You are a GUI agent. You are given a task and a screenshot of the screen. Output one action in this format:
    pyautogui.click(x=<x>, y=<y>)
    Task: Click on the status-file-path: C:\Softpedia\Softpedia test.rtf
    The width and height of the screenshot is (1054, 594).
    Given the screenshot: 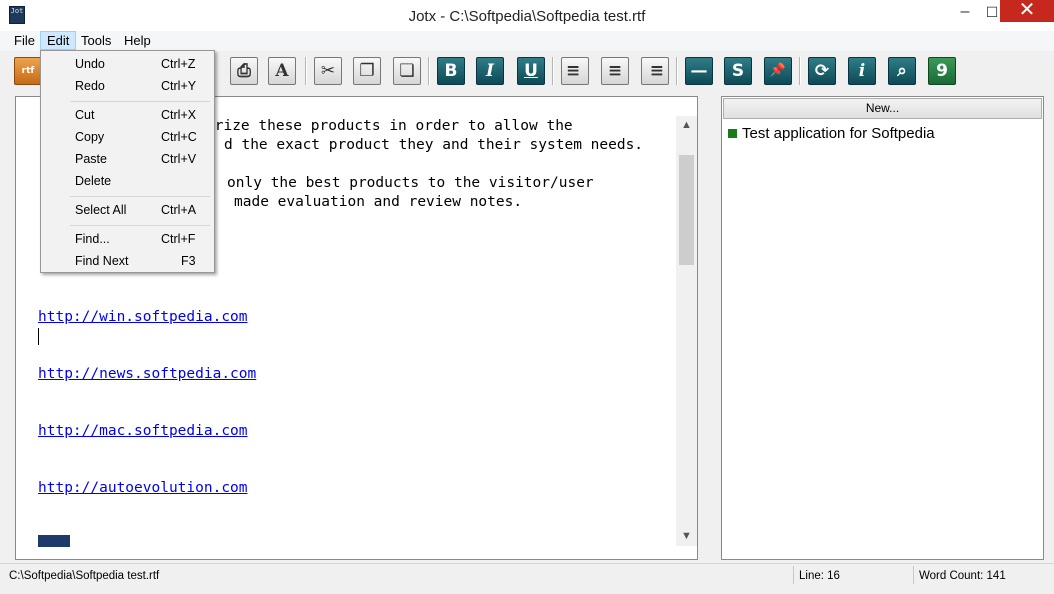 What is the action you would take?
    pyautogui.click(x=84, y=576)
    